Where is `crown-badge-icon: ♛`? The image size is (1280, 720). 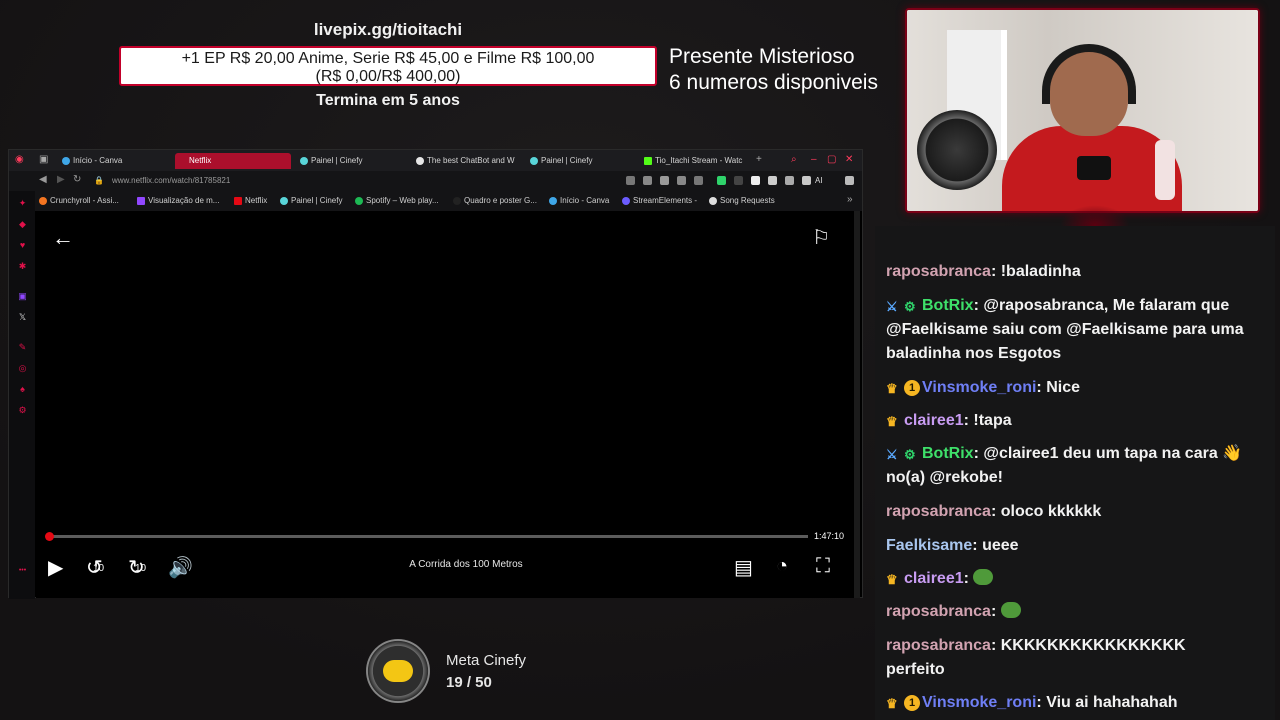 crown-badge-icon: ♛ is located at coordinates (892, 579).